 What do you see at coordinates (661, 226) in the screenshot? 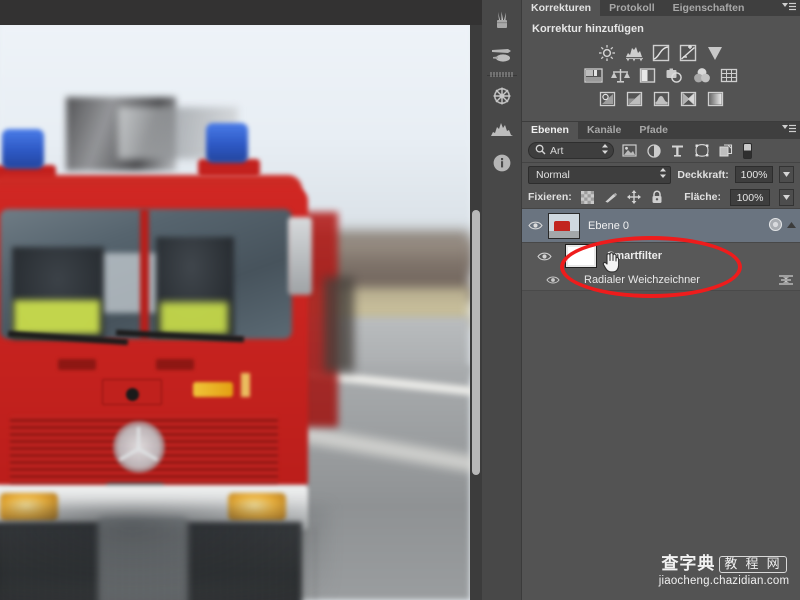
I see `table-row: Ebene 0` at bounding box center [661, 226].